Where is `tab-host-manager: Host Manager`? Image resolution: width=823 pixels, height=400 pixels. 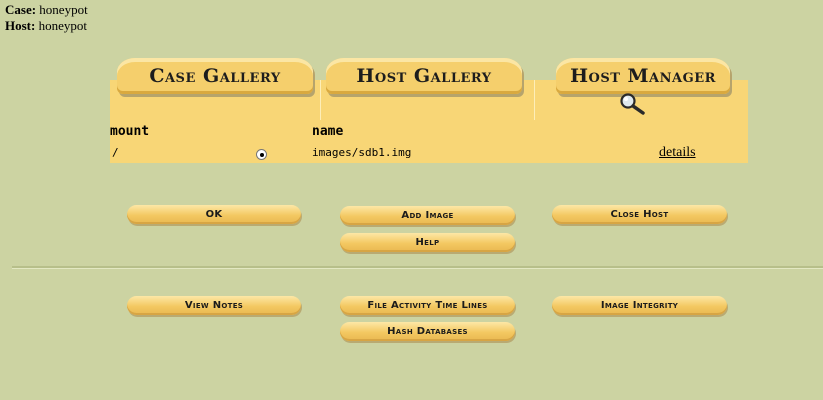 tab-host-manager: Host Manager is located at coordinates (643, 76).